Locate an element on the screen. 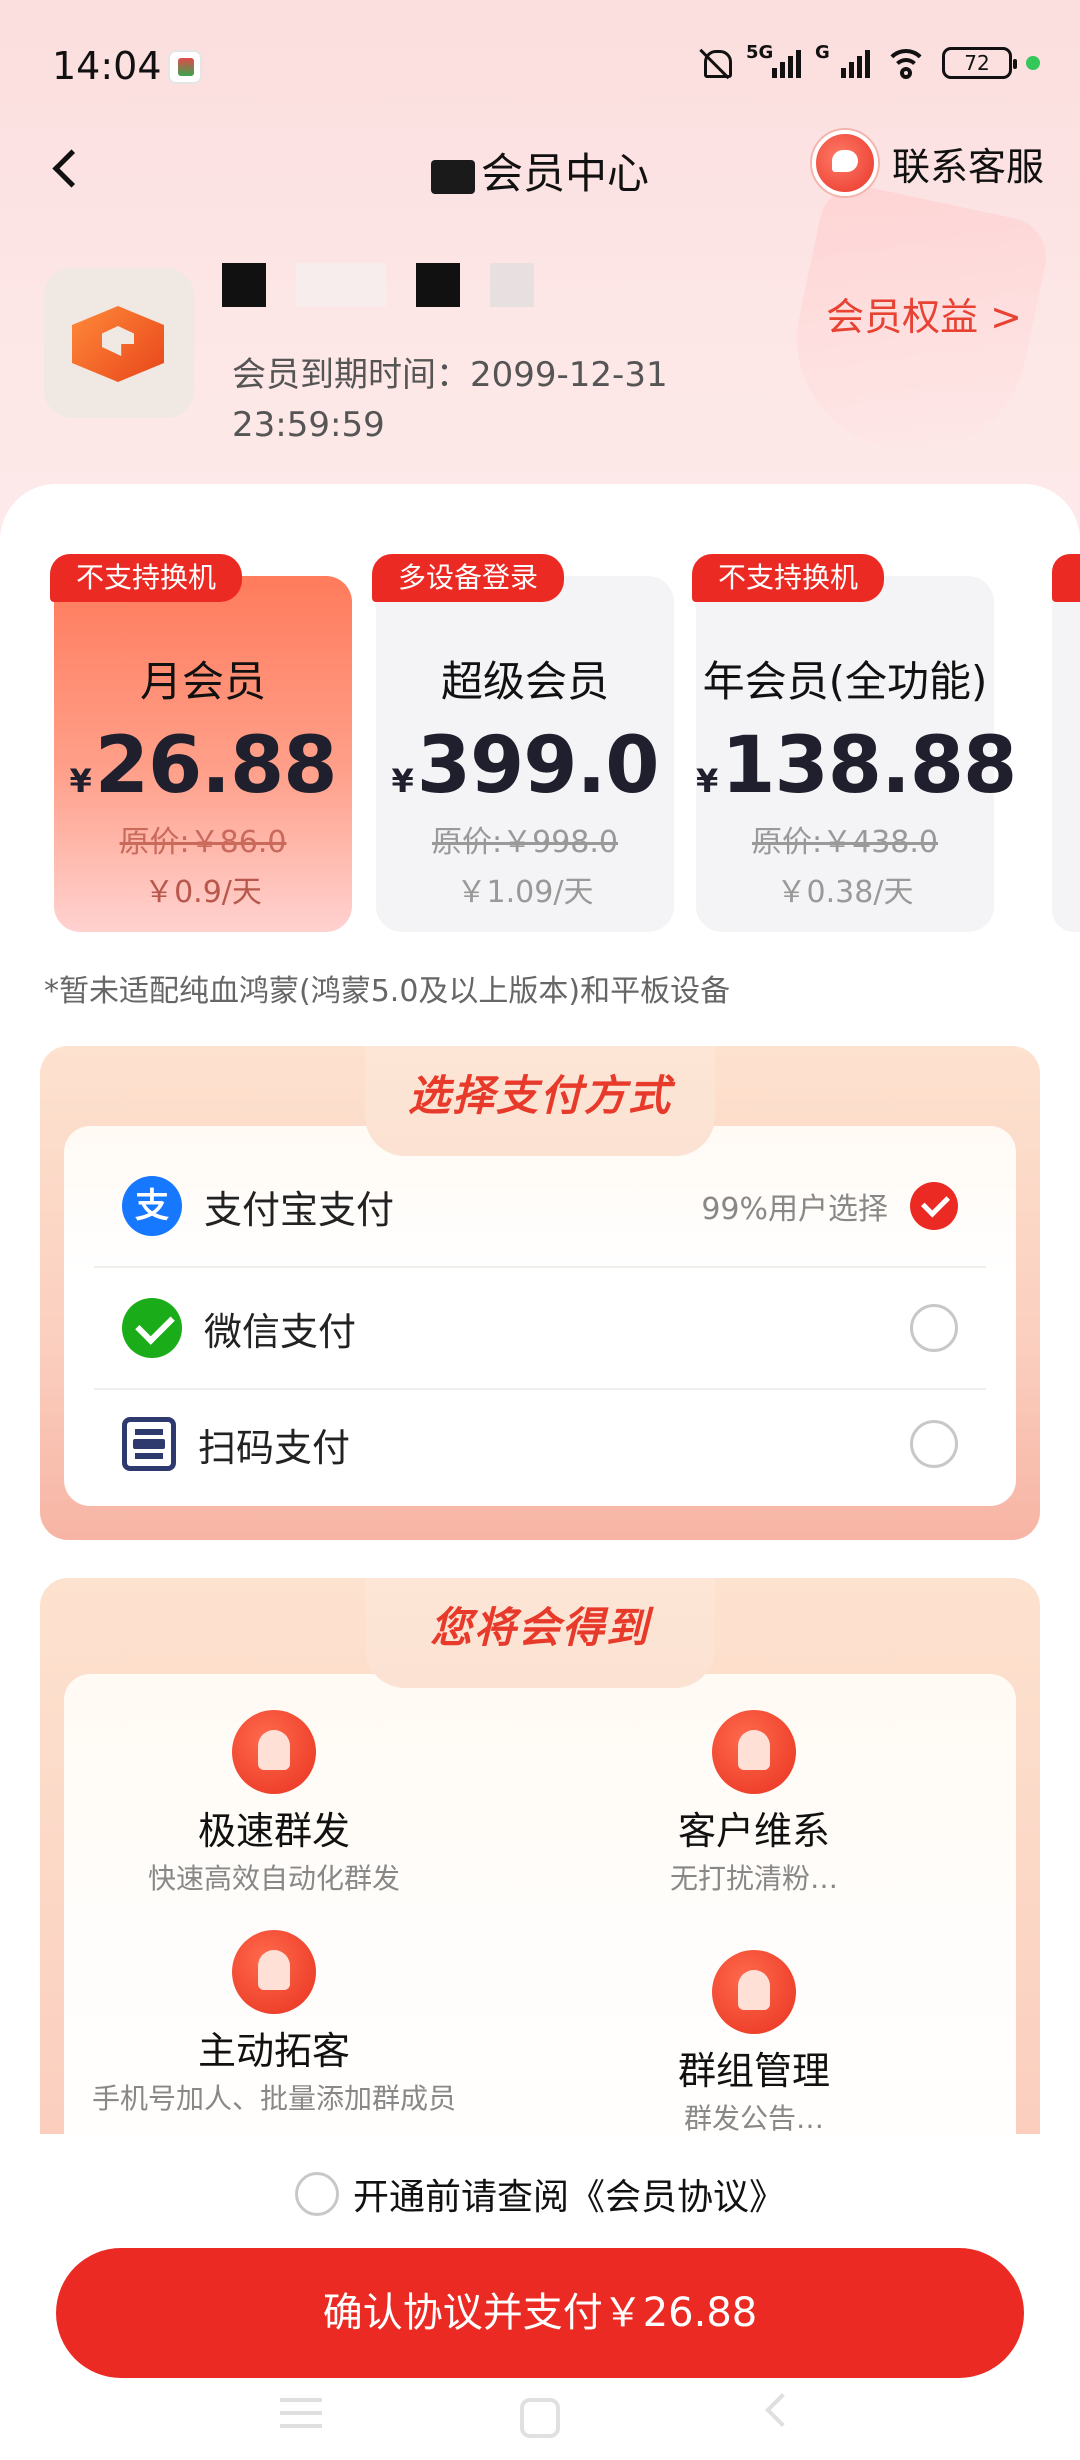 The image size is (1080, 2460). signal-5g-icon: 5G is located at coordinates (773, 60).